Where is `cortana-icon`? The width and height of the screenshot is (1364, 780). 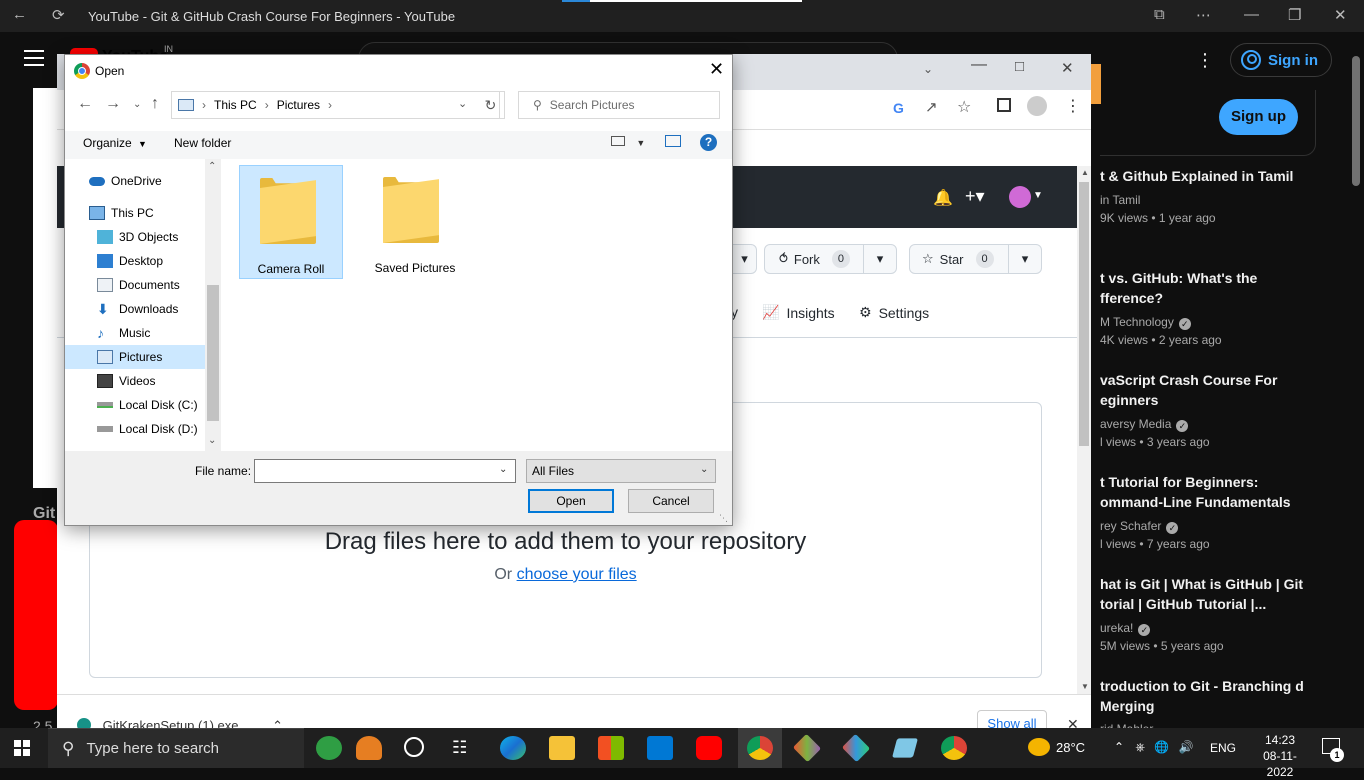 cortana-icon is located at coordinates (414, 747).